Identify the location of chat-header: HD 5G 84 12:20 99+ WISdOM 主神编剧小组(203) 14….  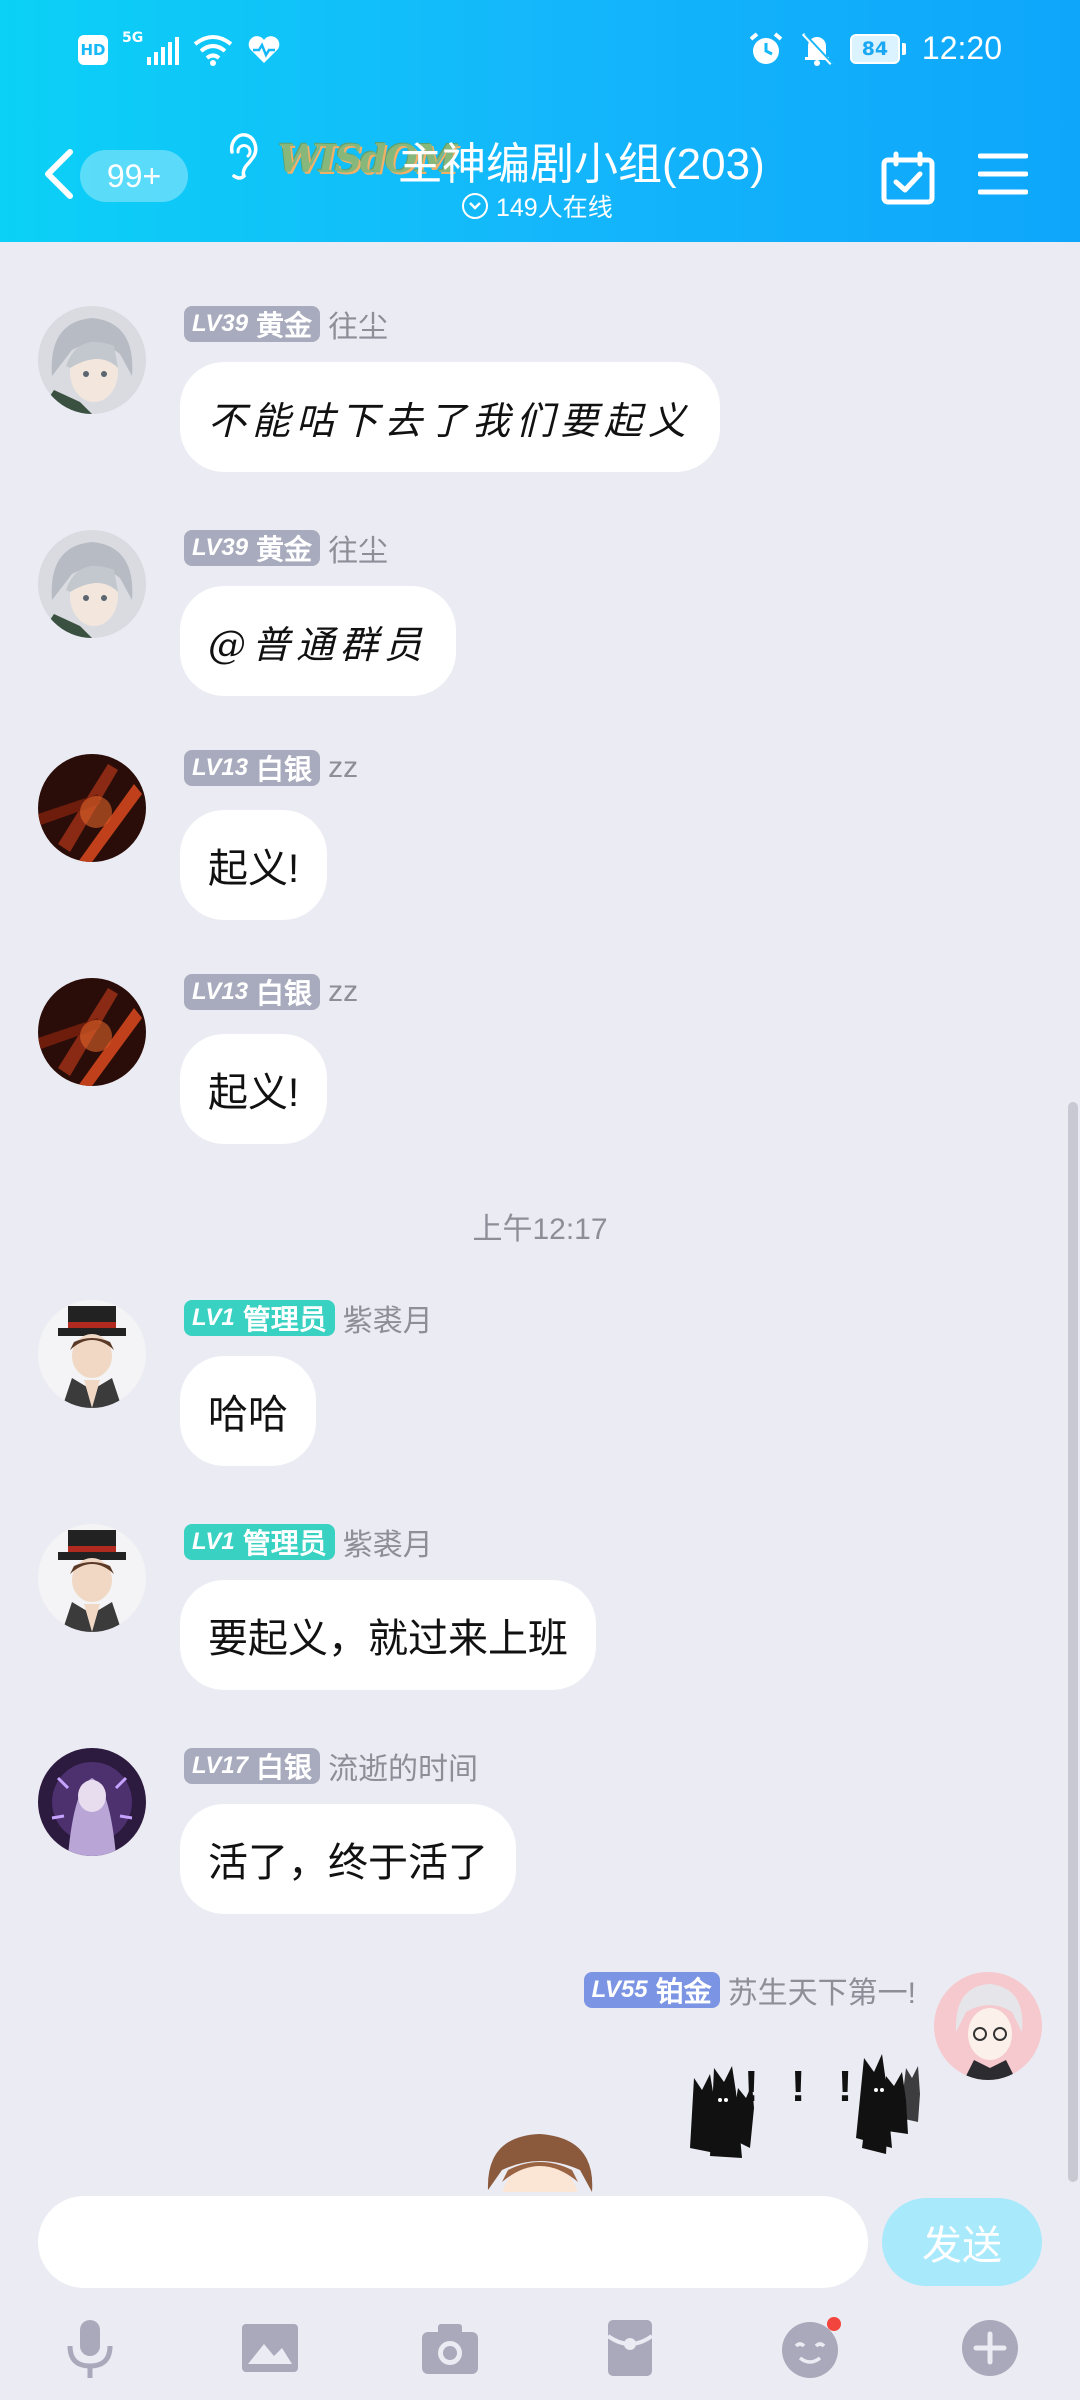
(540, 121).